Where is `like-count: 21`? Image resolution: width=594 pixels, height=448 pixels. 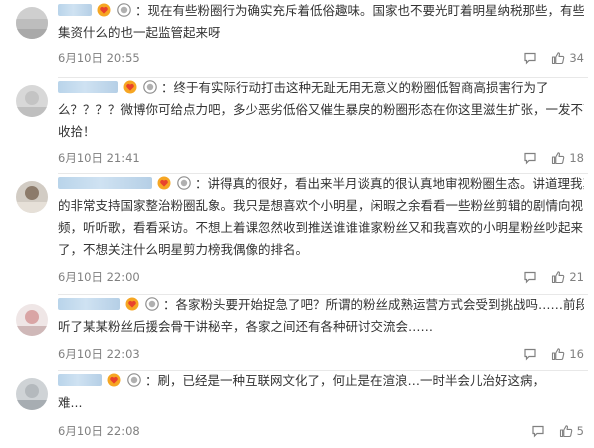 like-count: 21 is located at coordinates (576, 277).